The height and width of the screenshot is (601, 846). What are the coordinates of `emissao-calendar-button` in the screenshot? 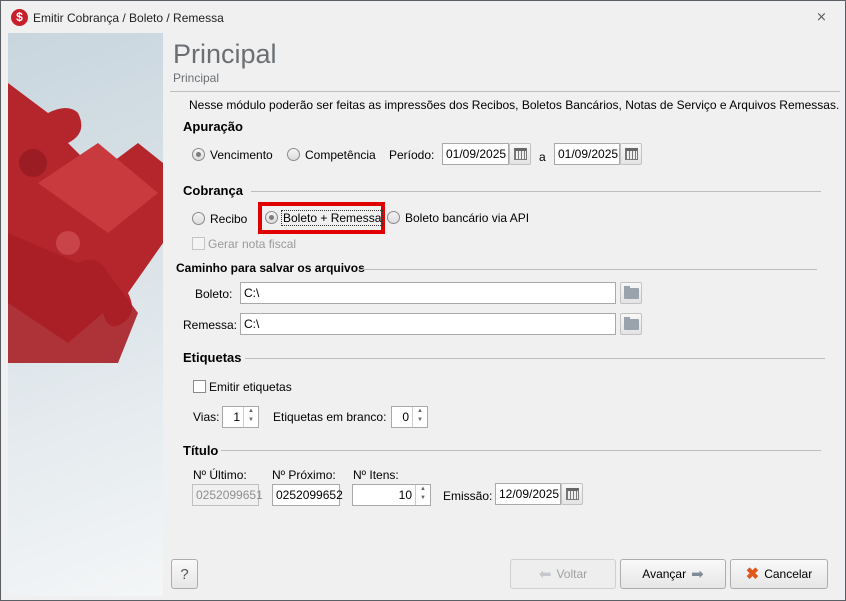 It's located at (572, 494).